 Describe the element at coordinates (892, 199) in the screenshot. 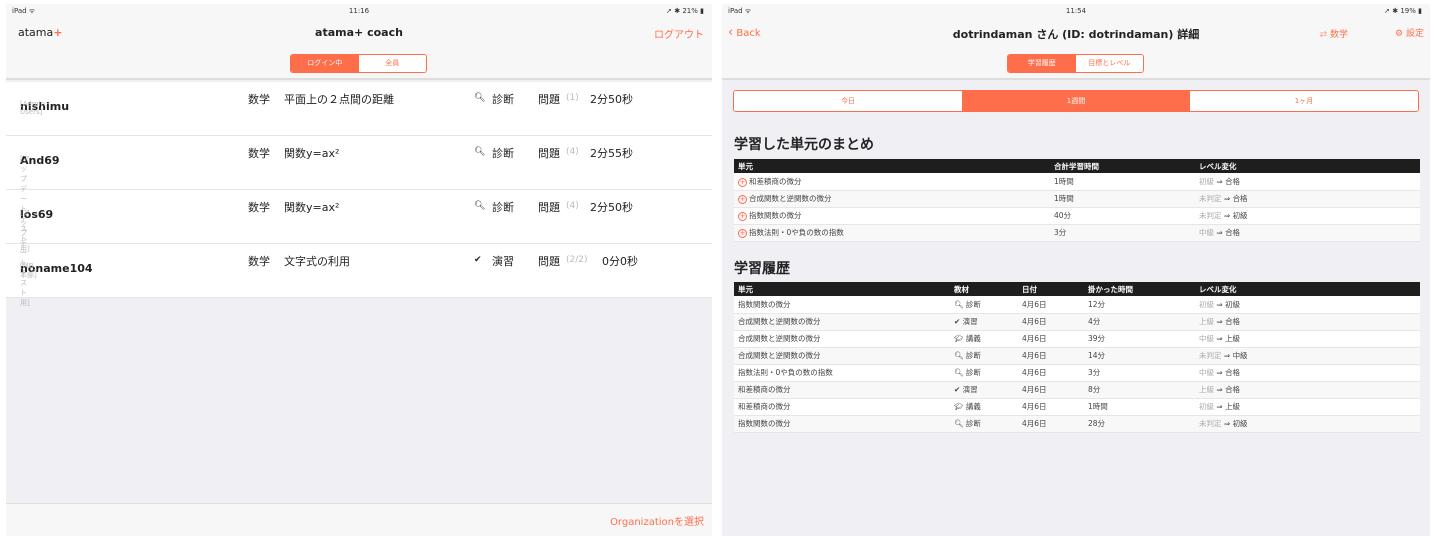

I see `unit-cell: + 合成関数と逆関数の微分` at that location.